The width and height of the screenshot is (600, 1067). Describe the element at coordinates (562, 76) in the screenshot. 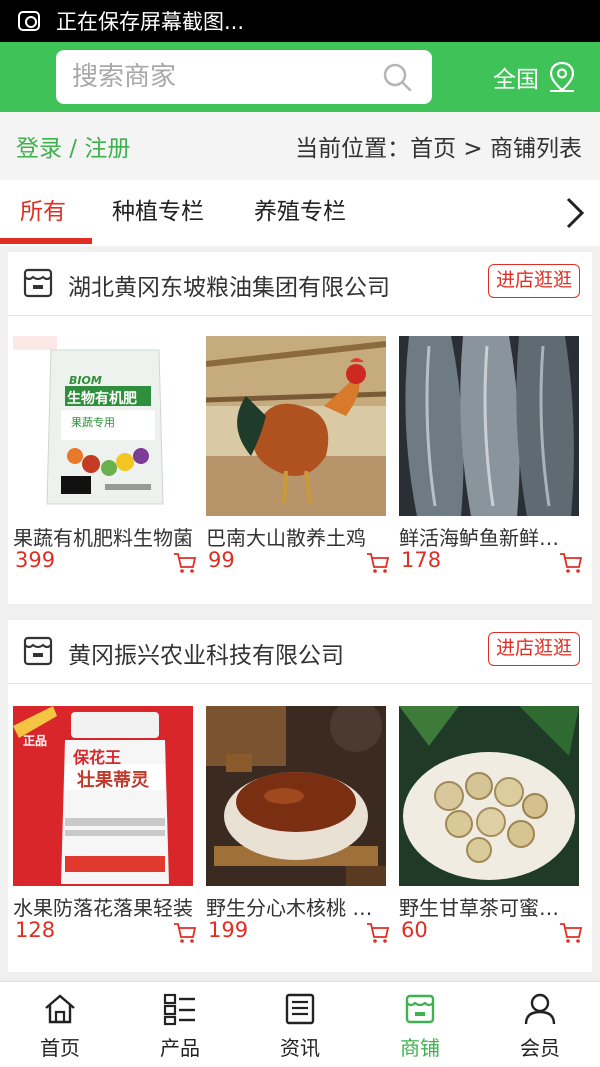

I see `location-pin-icon` at that location.